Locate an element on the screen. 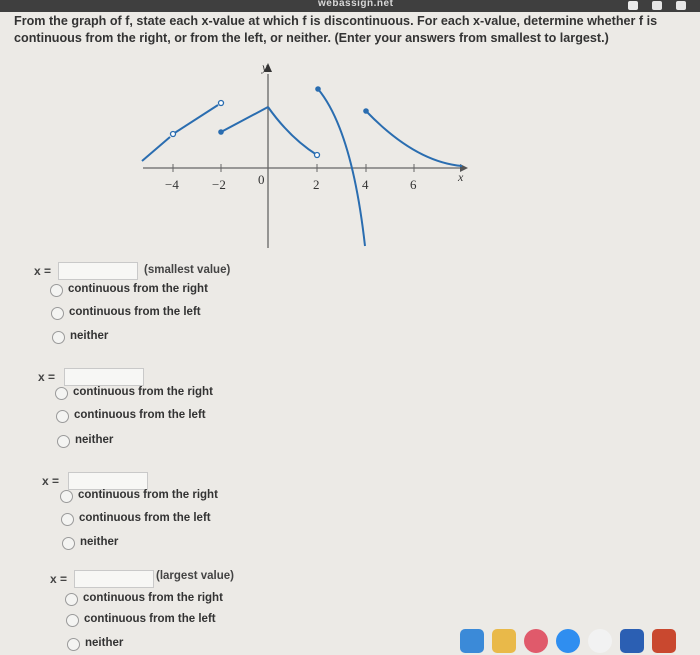  finder-icon is located at coordinates (472, 641).